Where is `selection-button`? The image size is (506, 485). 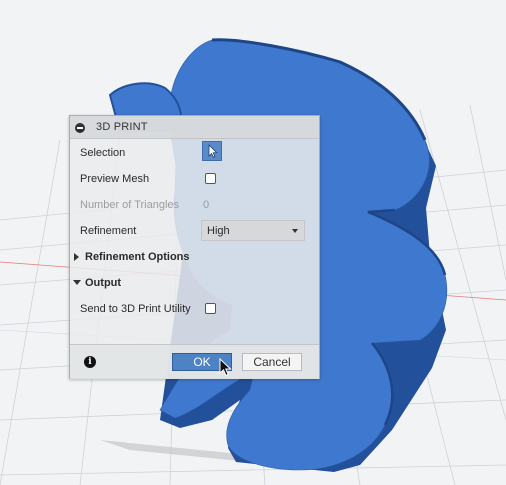 selection-button is located at coordinates (212, 151).